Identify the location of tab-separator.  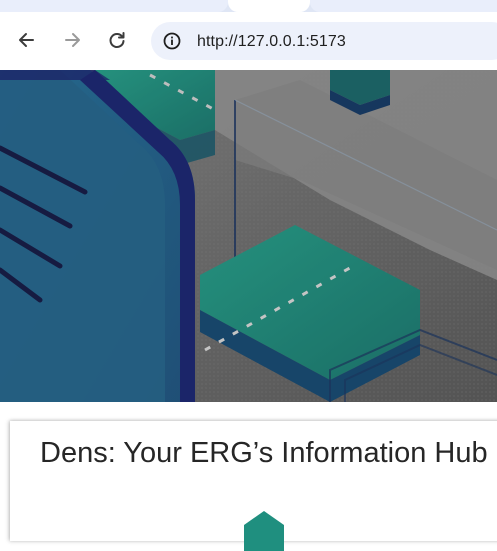
(269, 6).